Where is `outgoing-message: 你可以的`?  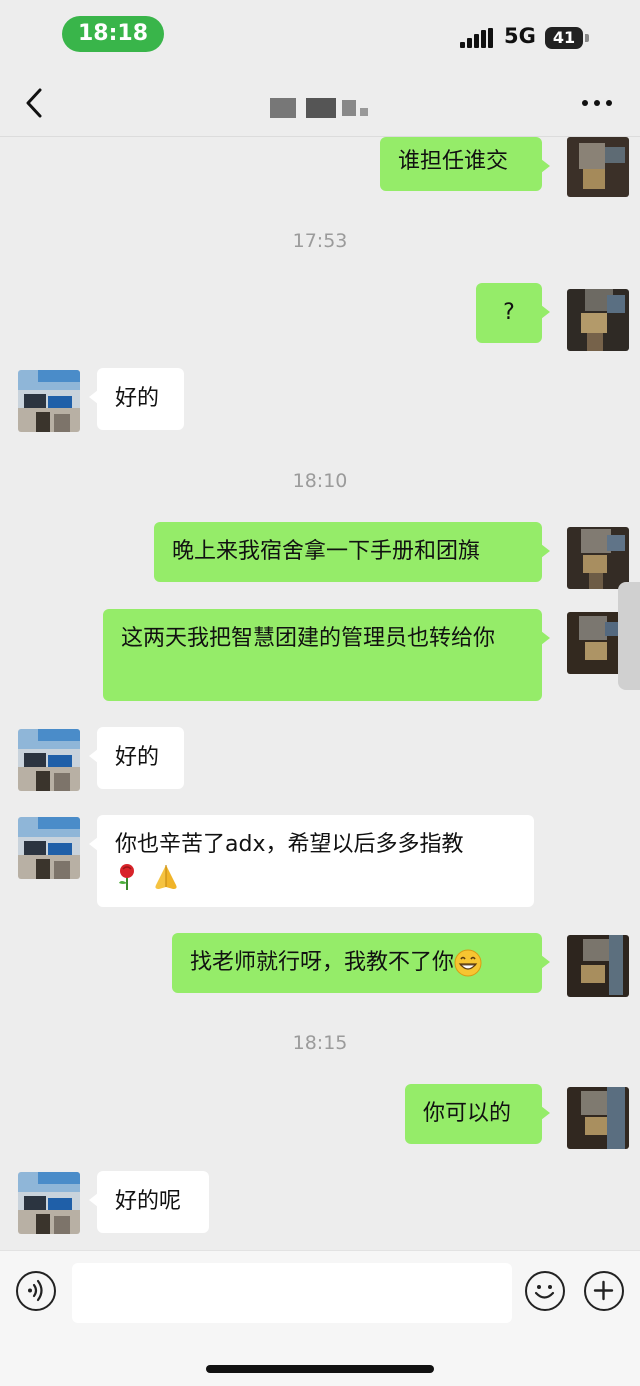 outgoing-message: 你可以的 is located at coordinates (477, 1114).